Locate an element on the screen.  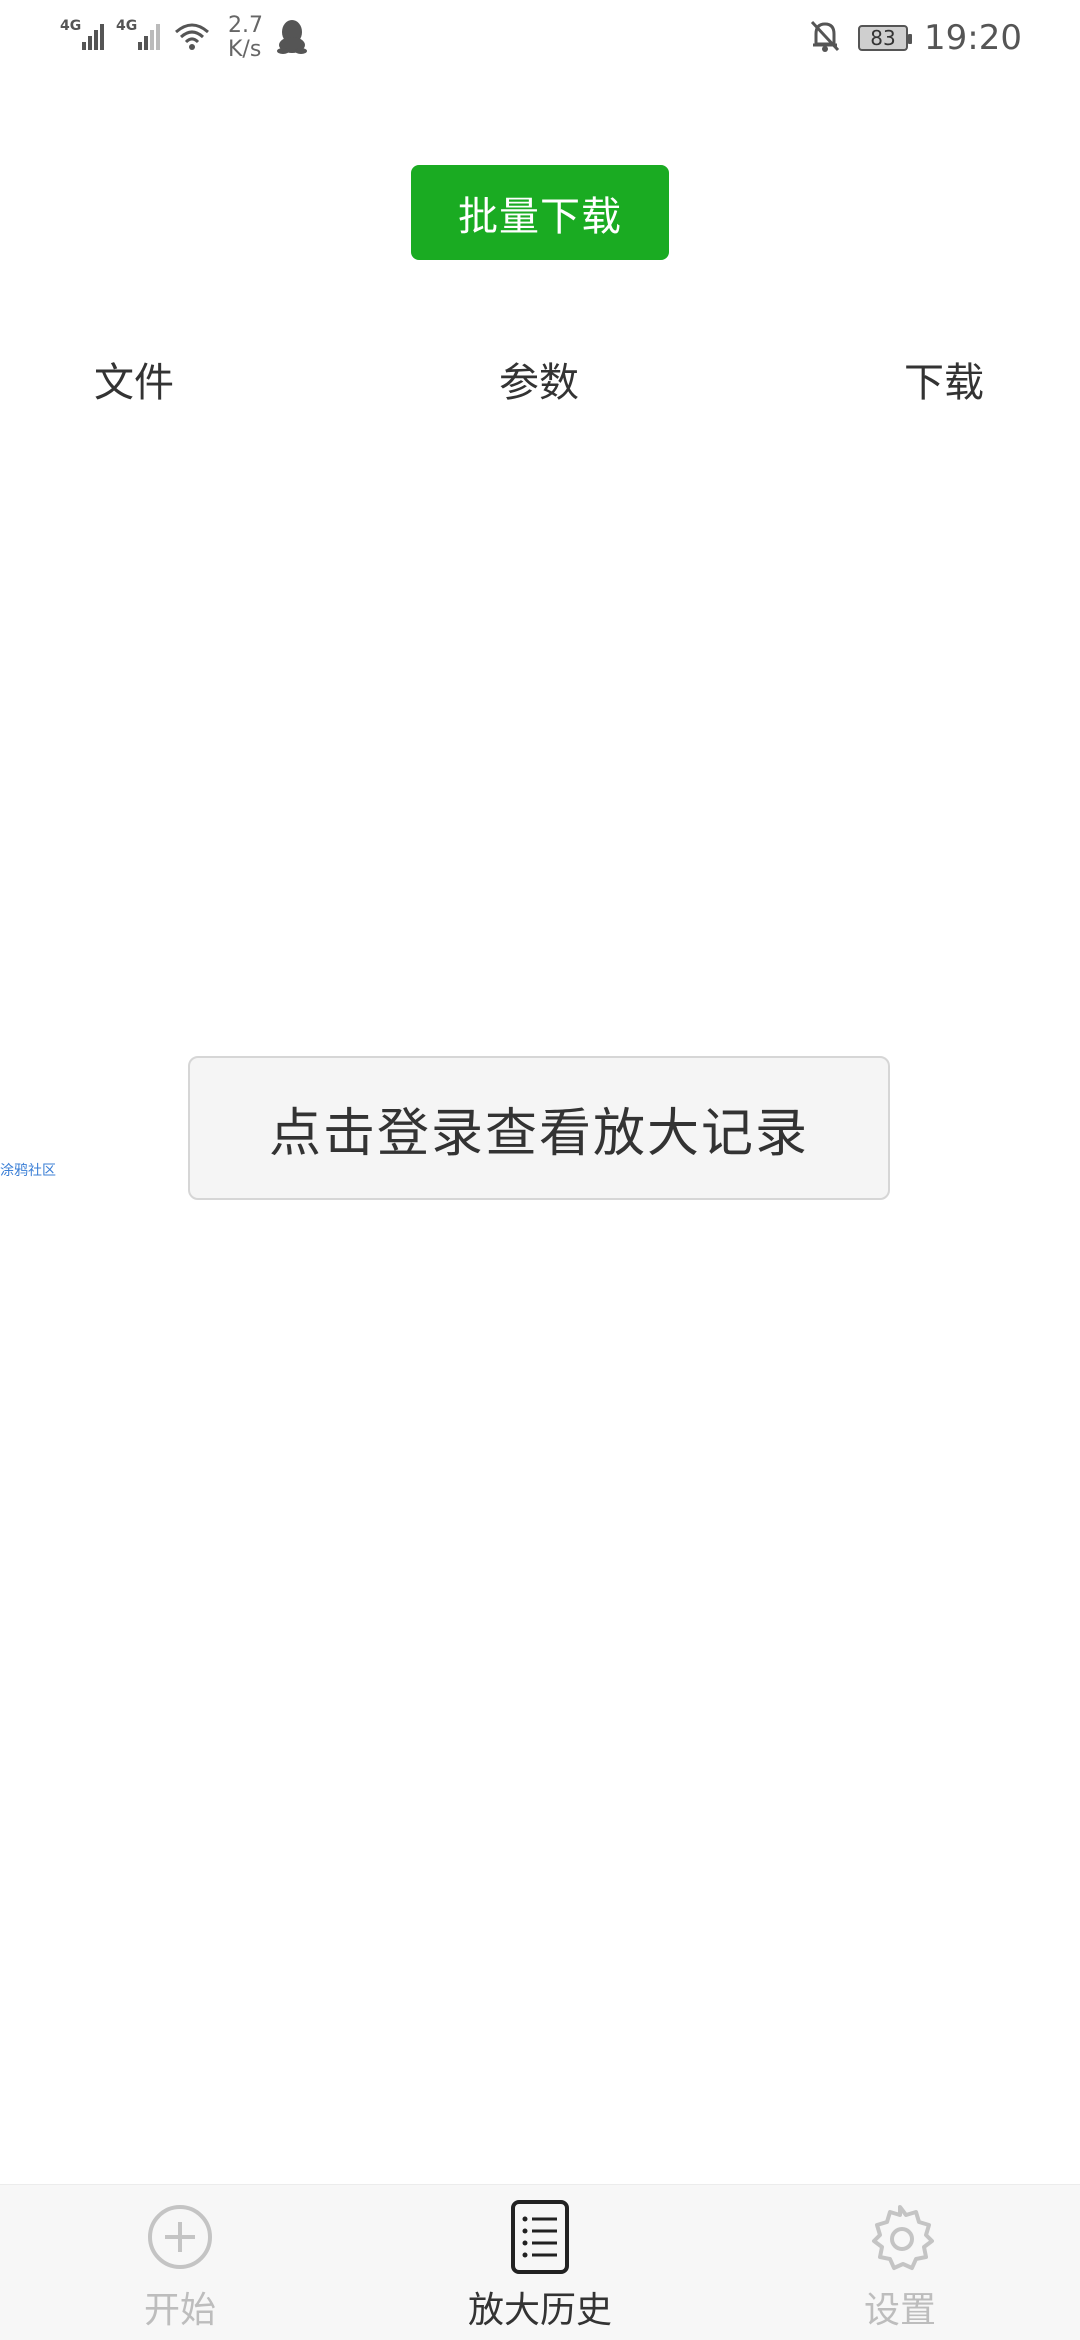
status-bar-right: 83 19:20 is located at coordinates (915, 38).